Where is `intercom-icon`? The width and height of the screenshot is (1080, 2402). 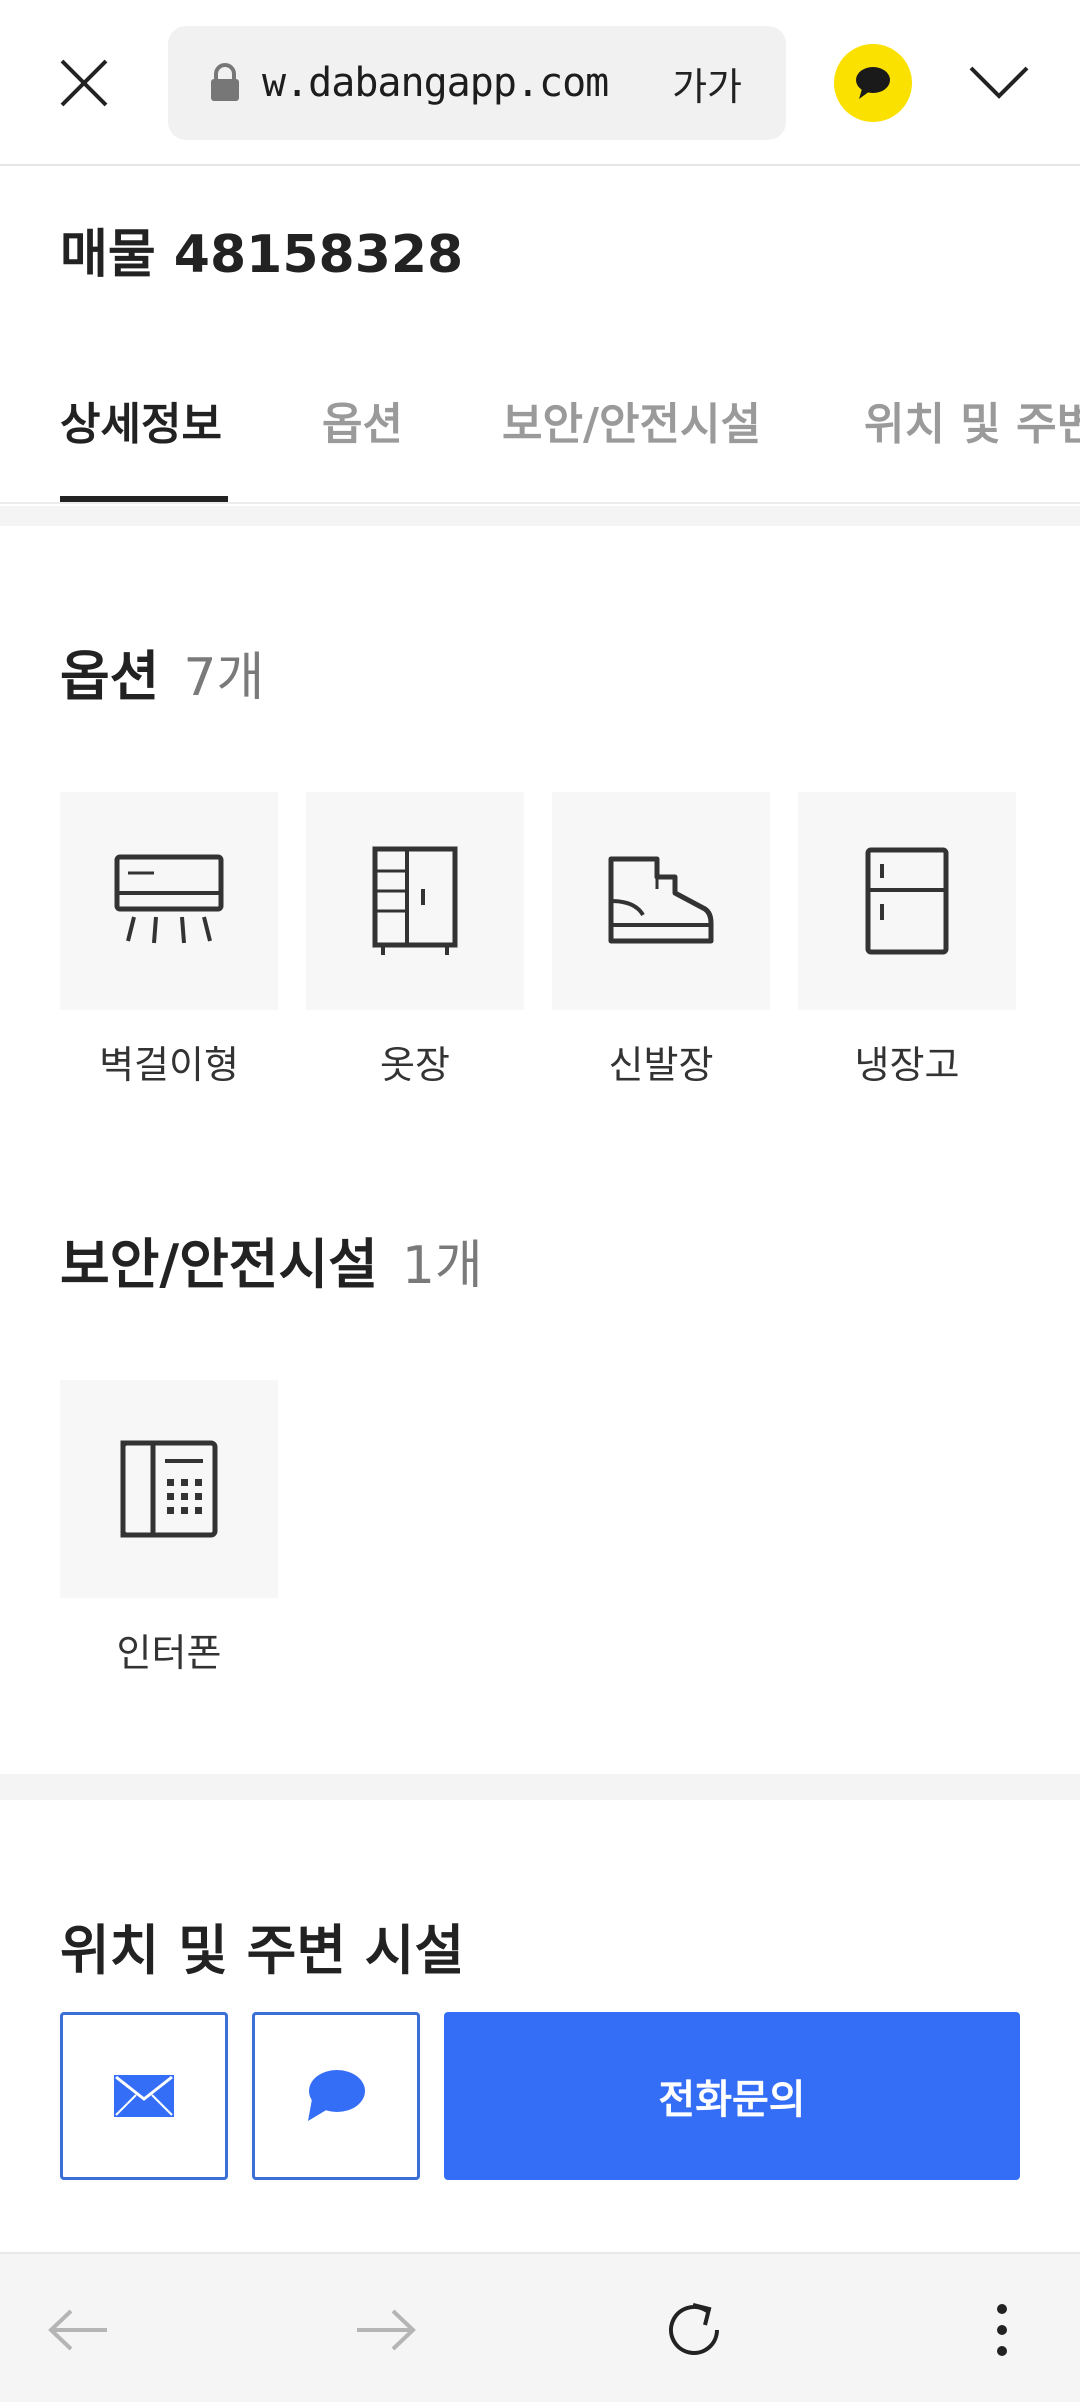 intercom-icon is located at coordinates (169, 1489).